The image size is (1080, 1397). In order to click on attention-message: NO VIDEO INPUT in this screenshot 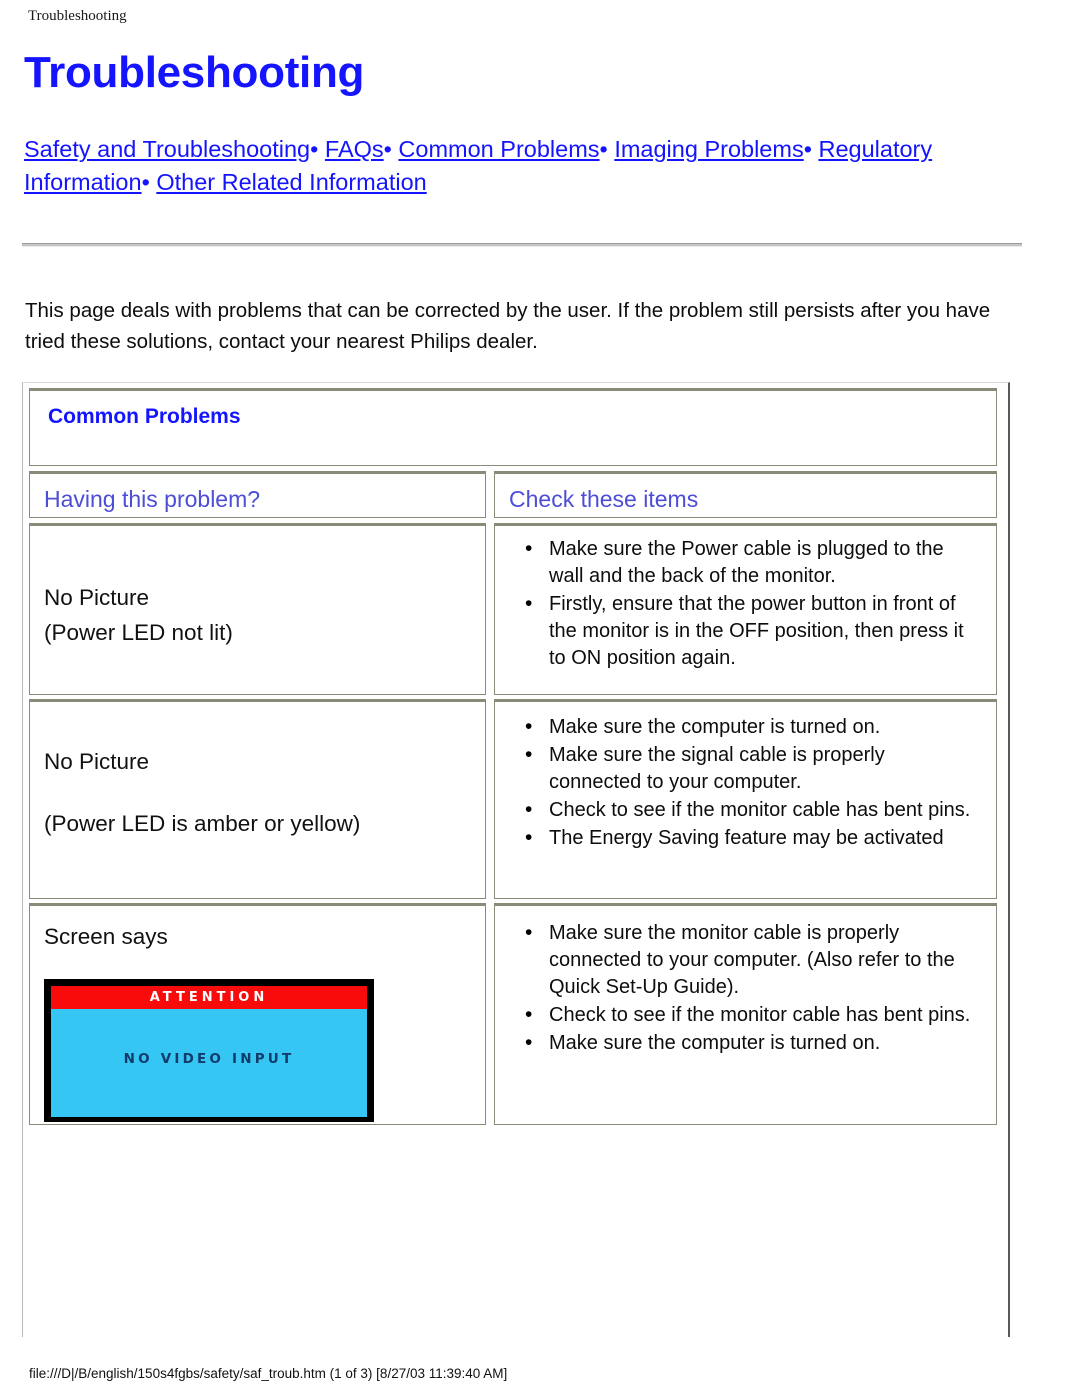, I will do `click(209, 1059)`.